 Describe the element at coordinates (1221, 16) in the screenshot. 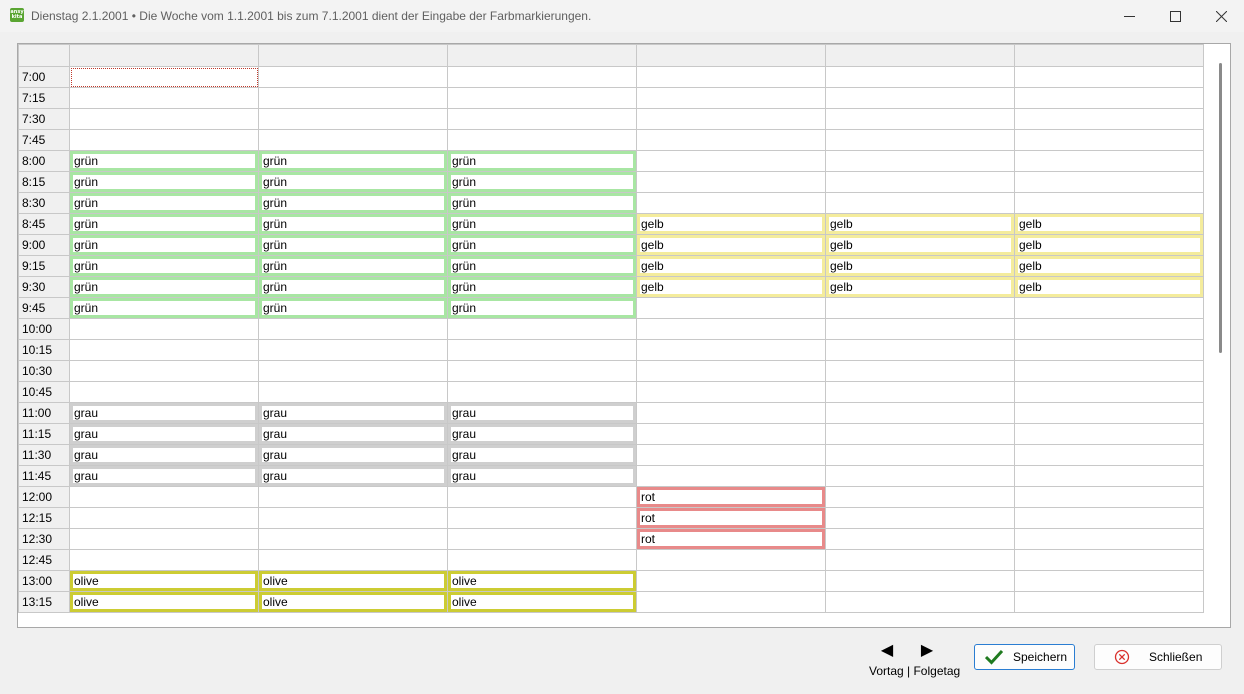

I see `close-window-button` at that location.